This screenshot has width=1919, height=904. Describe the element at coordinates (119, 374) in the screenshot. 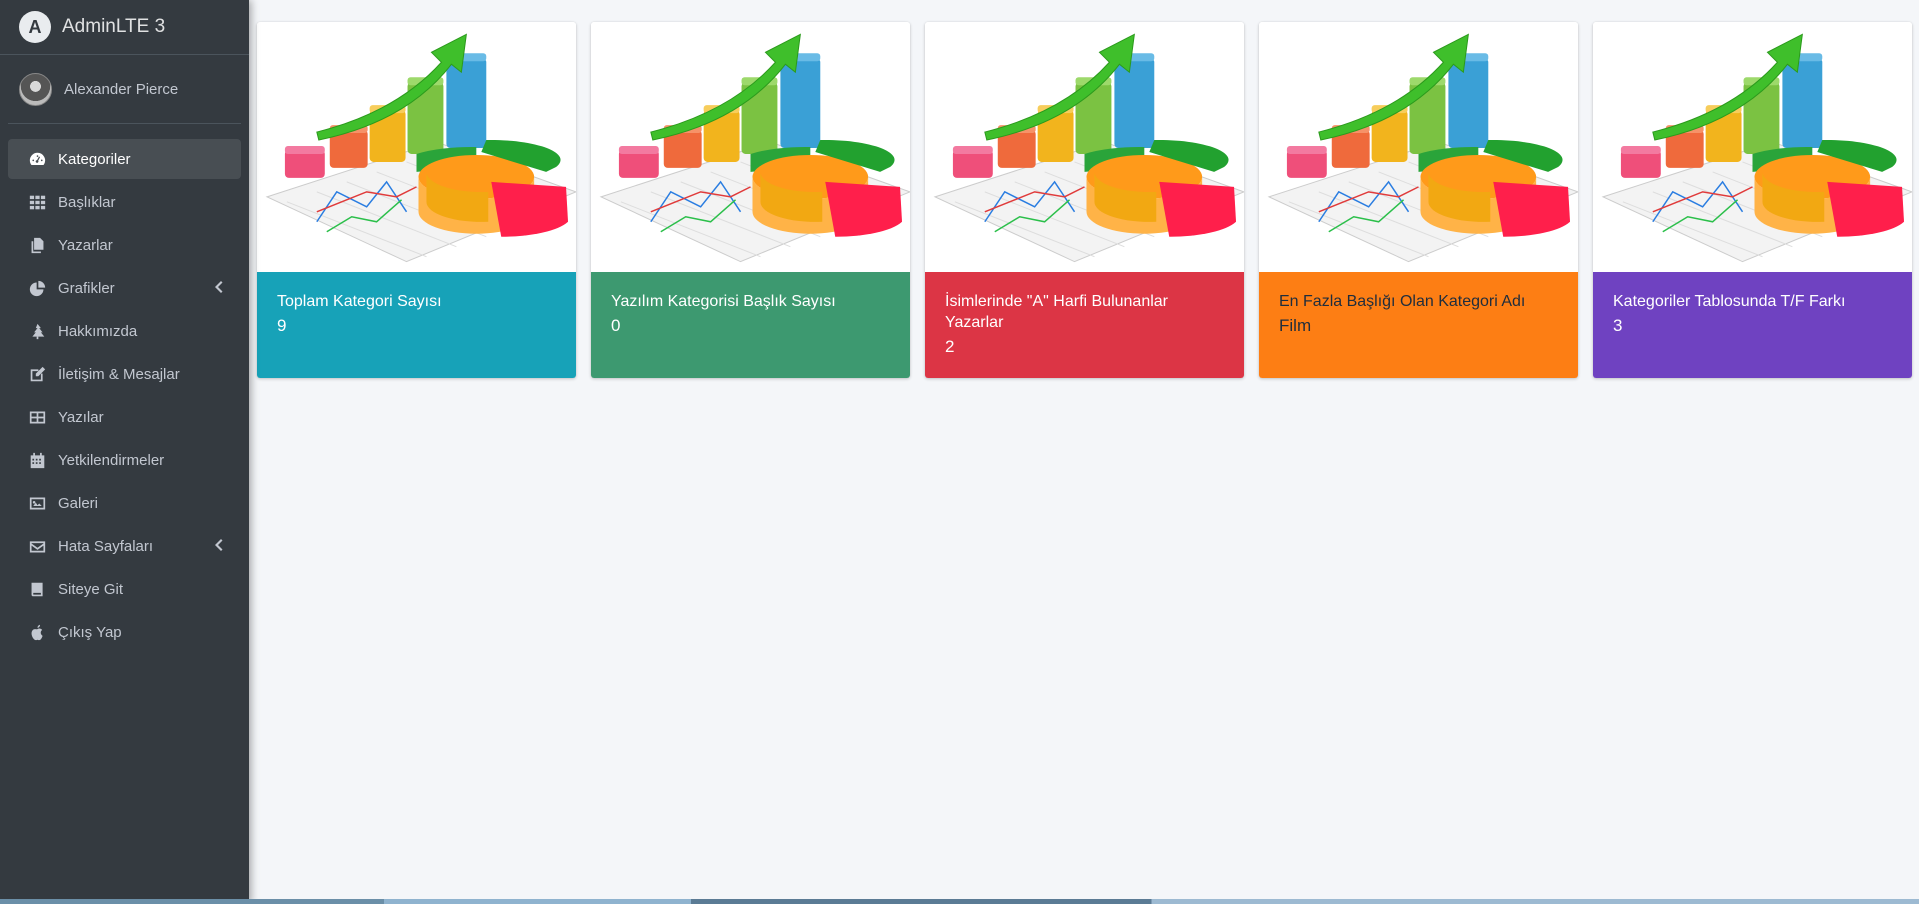

I see `sidebar-item-label: İletişim & Mesajlar` at that location.